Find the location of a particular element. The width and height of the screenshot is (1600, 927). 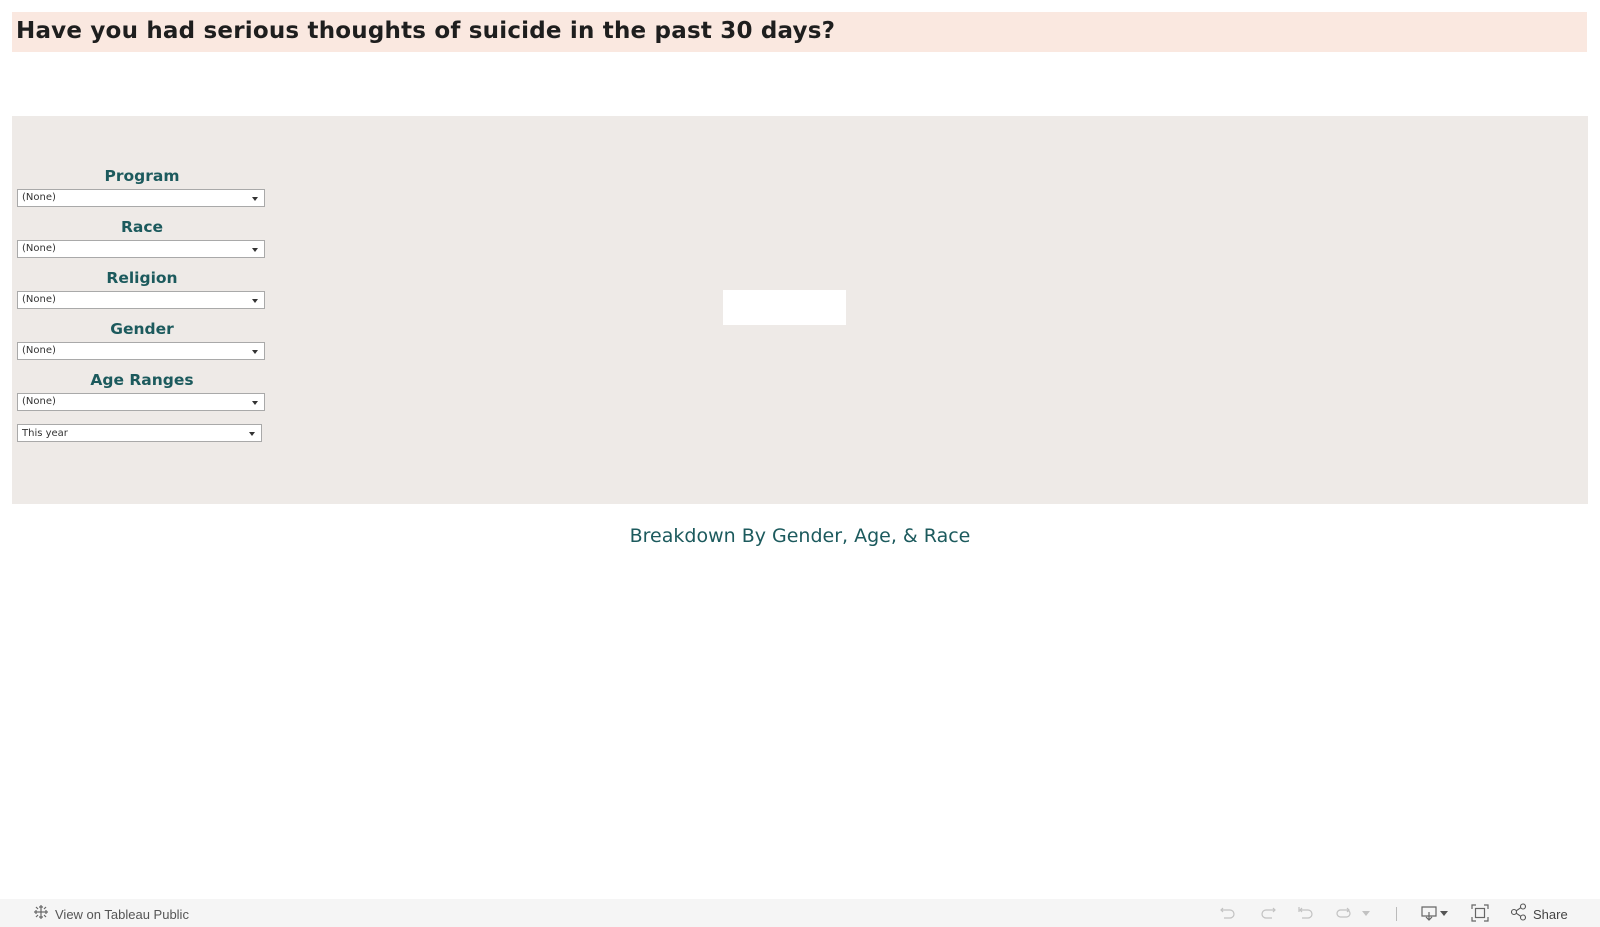

religion-dropdown: (None) is located at coordinates (141, 300).